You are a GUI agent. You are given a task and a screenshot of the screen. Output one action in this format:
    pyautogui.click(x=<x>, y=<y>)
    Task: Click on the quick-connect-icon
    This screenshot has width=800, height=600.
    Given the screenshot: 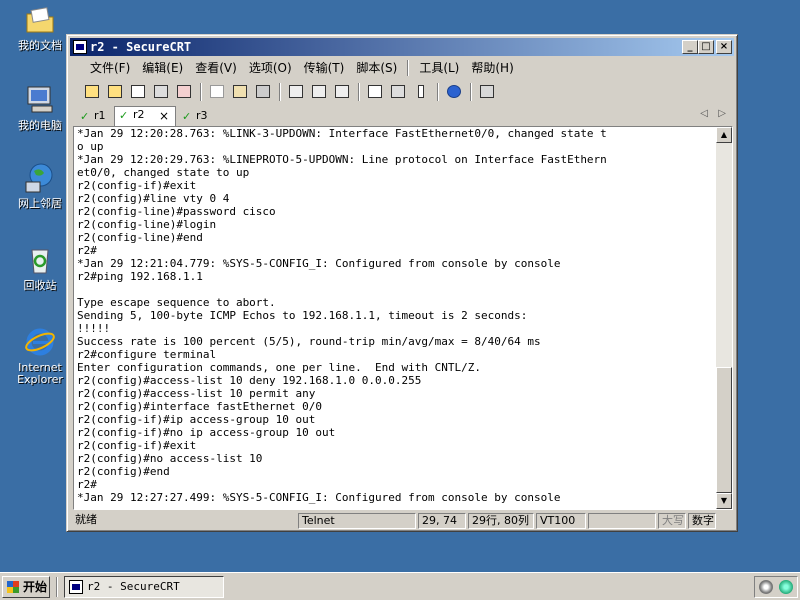 What is the action you would take?
    pyautogui.click(x=115, y=92)
    